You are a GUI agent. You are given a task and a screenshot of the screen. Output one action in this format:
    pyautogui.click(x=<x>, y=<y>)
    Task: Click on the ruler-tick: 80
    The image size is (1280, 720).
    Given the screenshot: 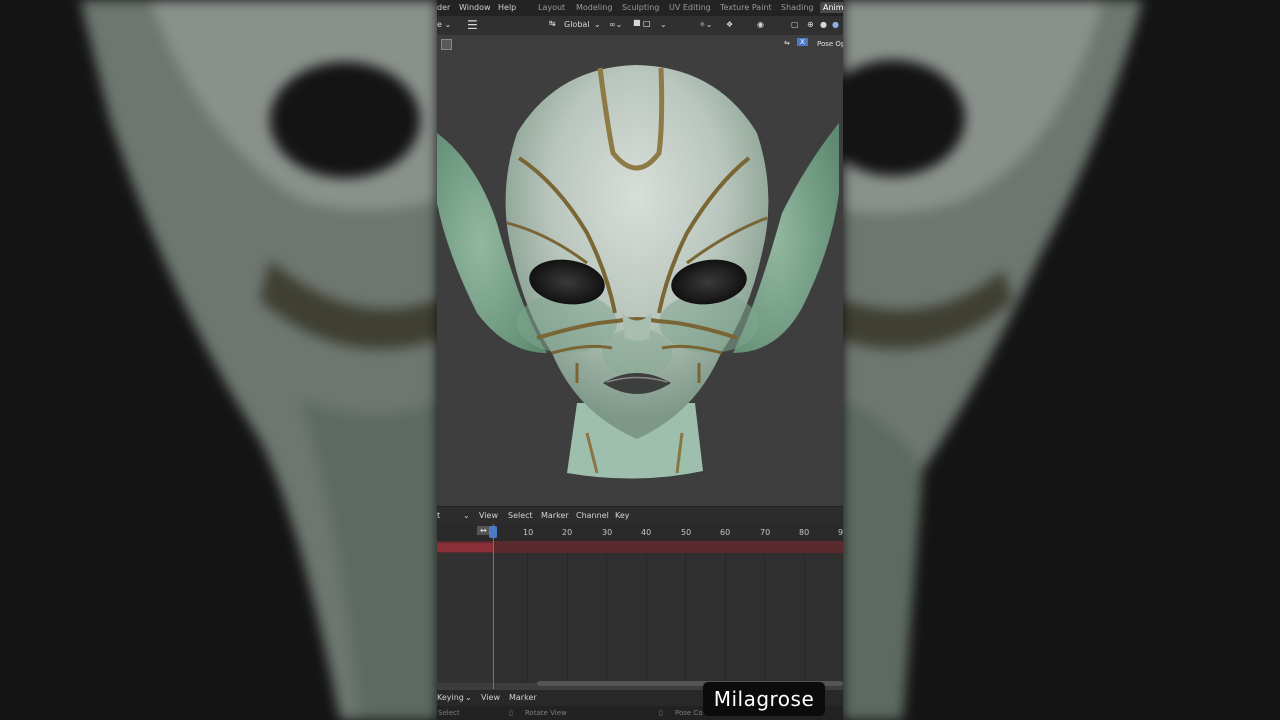 What is the action you would take?
    pyautogui.click(x=804, y=532)
    